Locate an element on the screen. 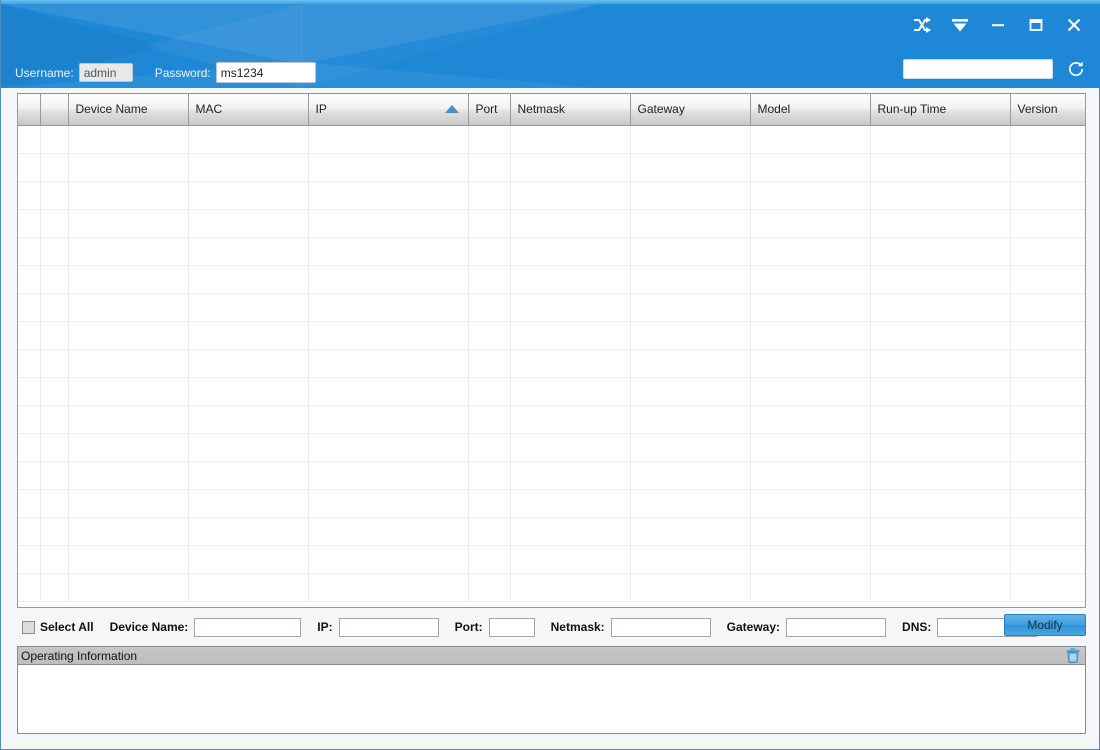 This screenshot has height=750, width=1100. column-header-version: Version is located at coordinates (1047, 110).